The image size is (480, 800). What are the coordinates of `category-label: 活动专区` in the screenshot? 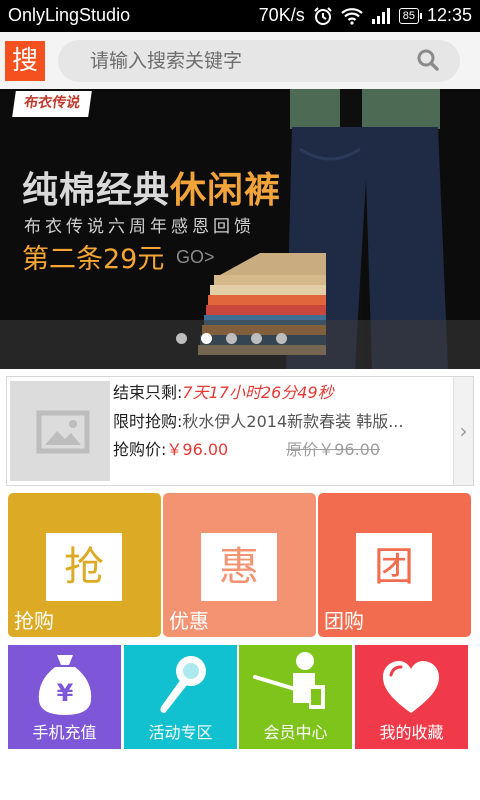 It's located at (180, 732).